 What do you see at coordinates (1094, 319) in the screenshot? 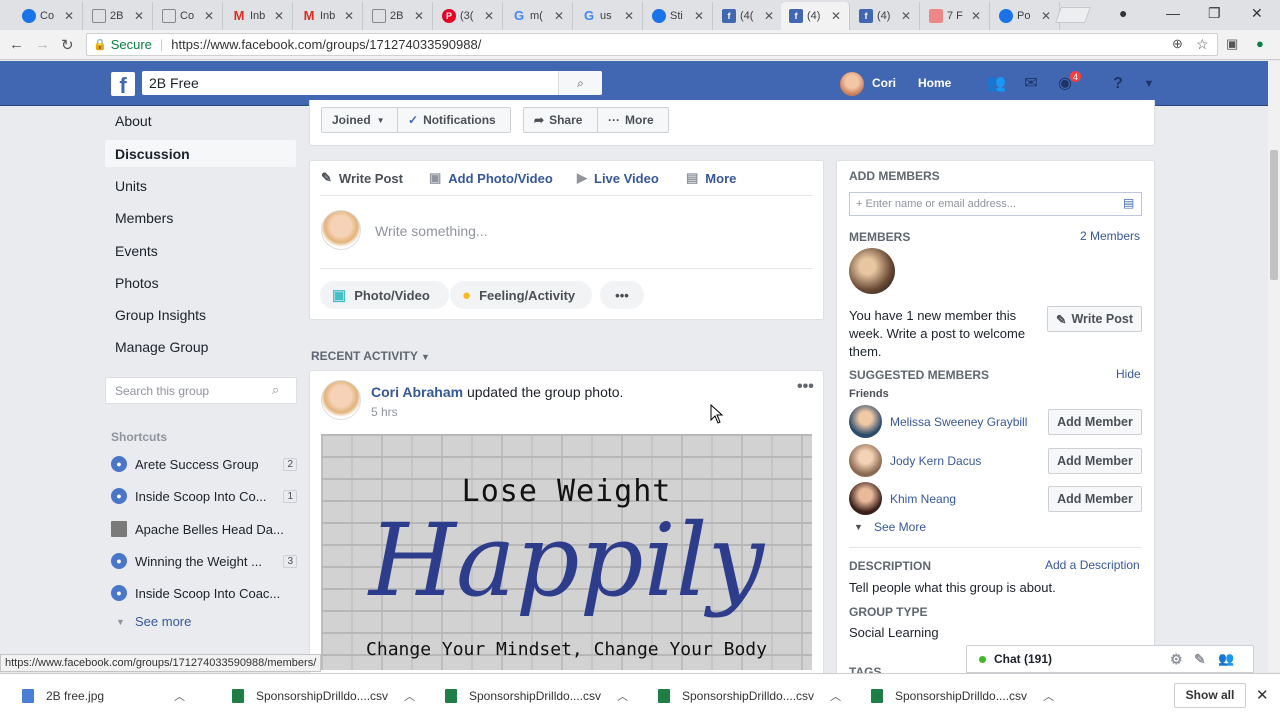
I see `write-post-button: ✎ Write Post` at bounding box center [1094, 319].